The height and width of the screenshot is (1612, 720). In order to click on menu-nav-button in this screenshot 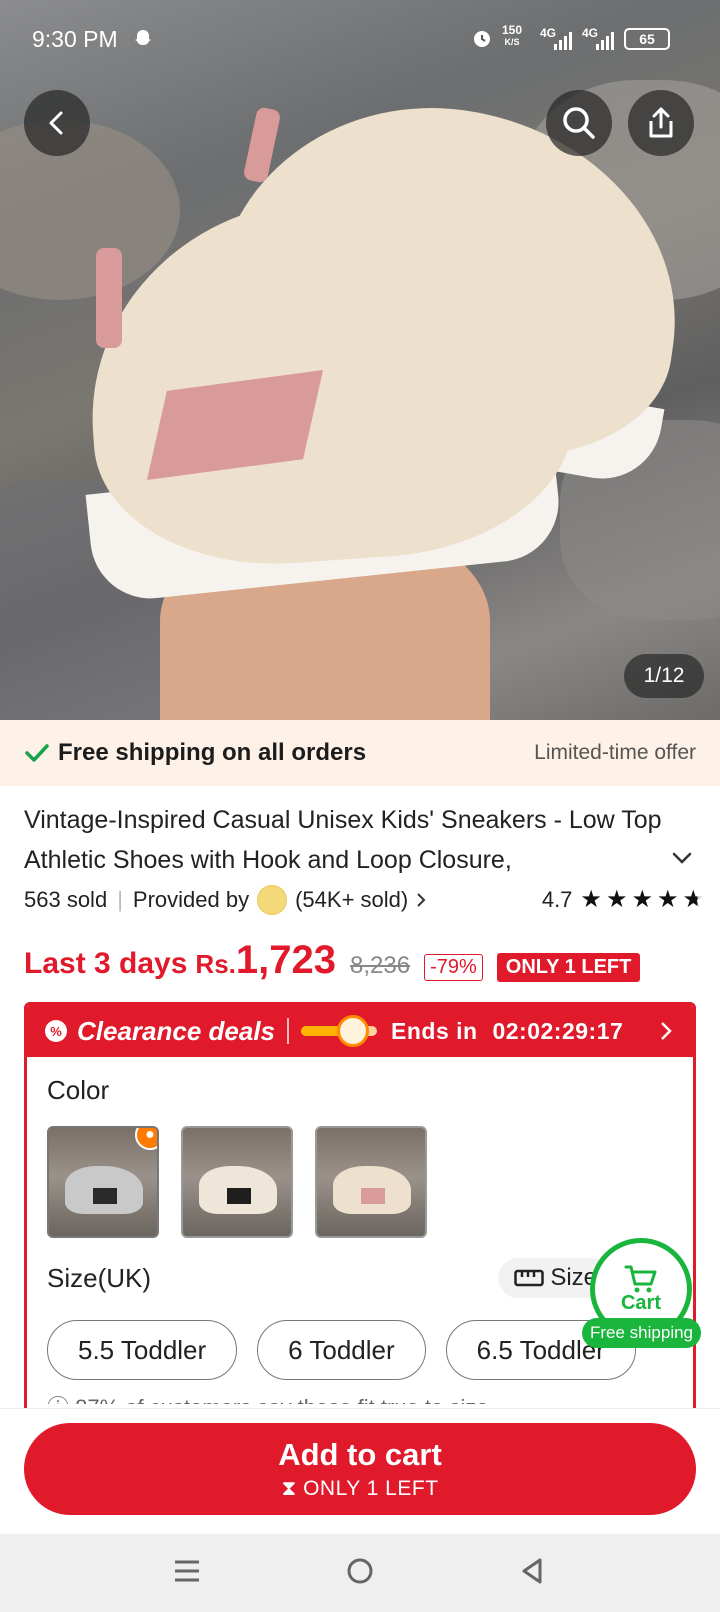, I will do `click(187, 1573)`.